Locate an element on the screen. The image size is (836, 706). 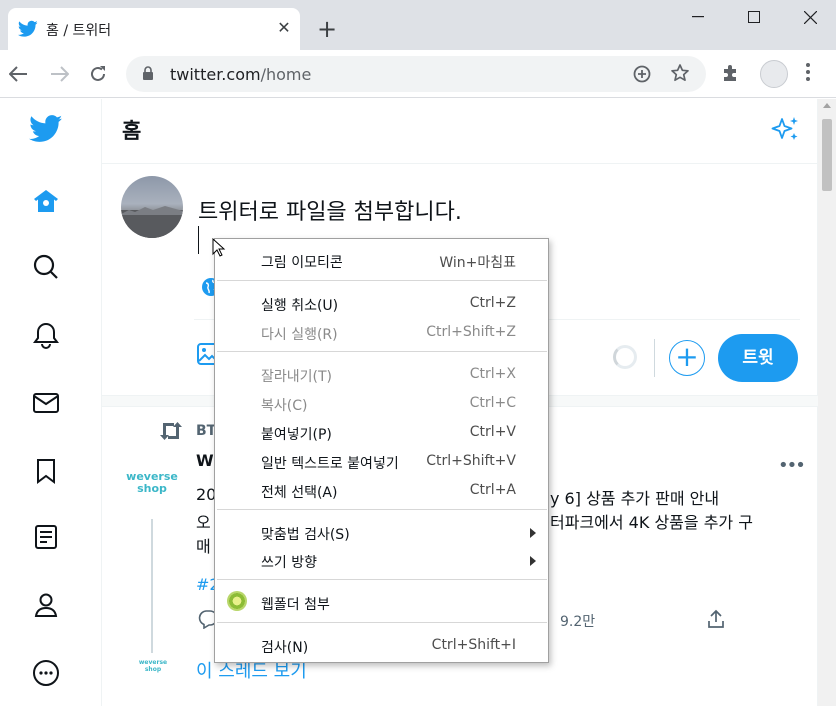
star-icon is located at coordinates (680, 73).